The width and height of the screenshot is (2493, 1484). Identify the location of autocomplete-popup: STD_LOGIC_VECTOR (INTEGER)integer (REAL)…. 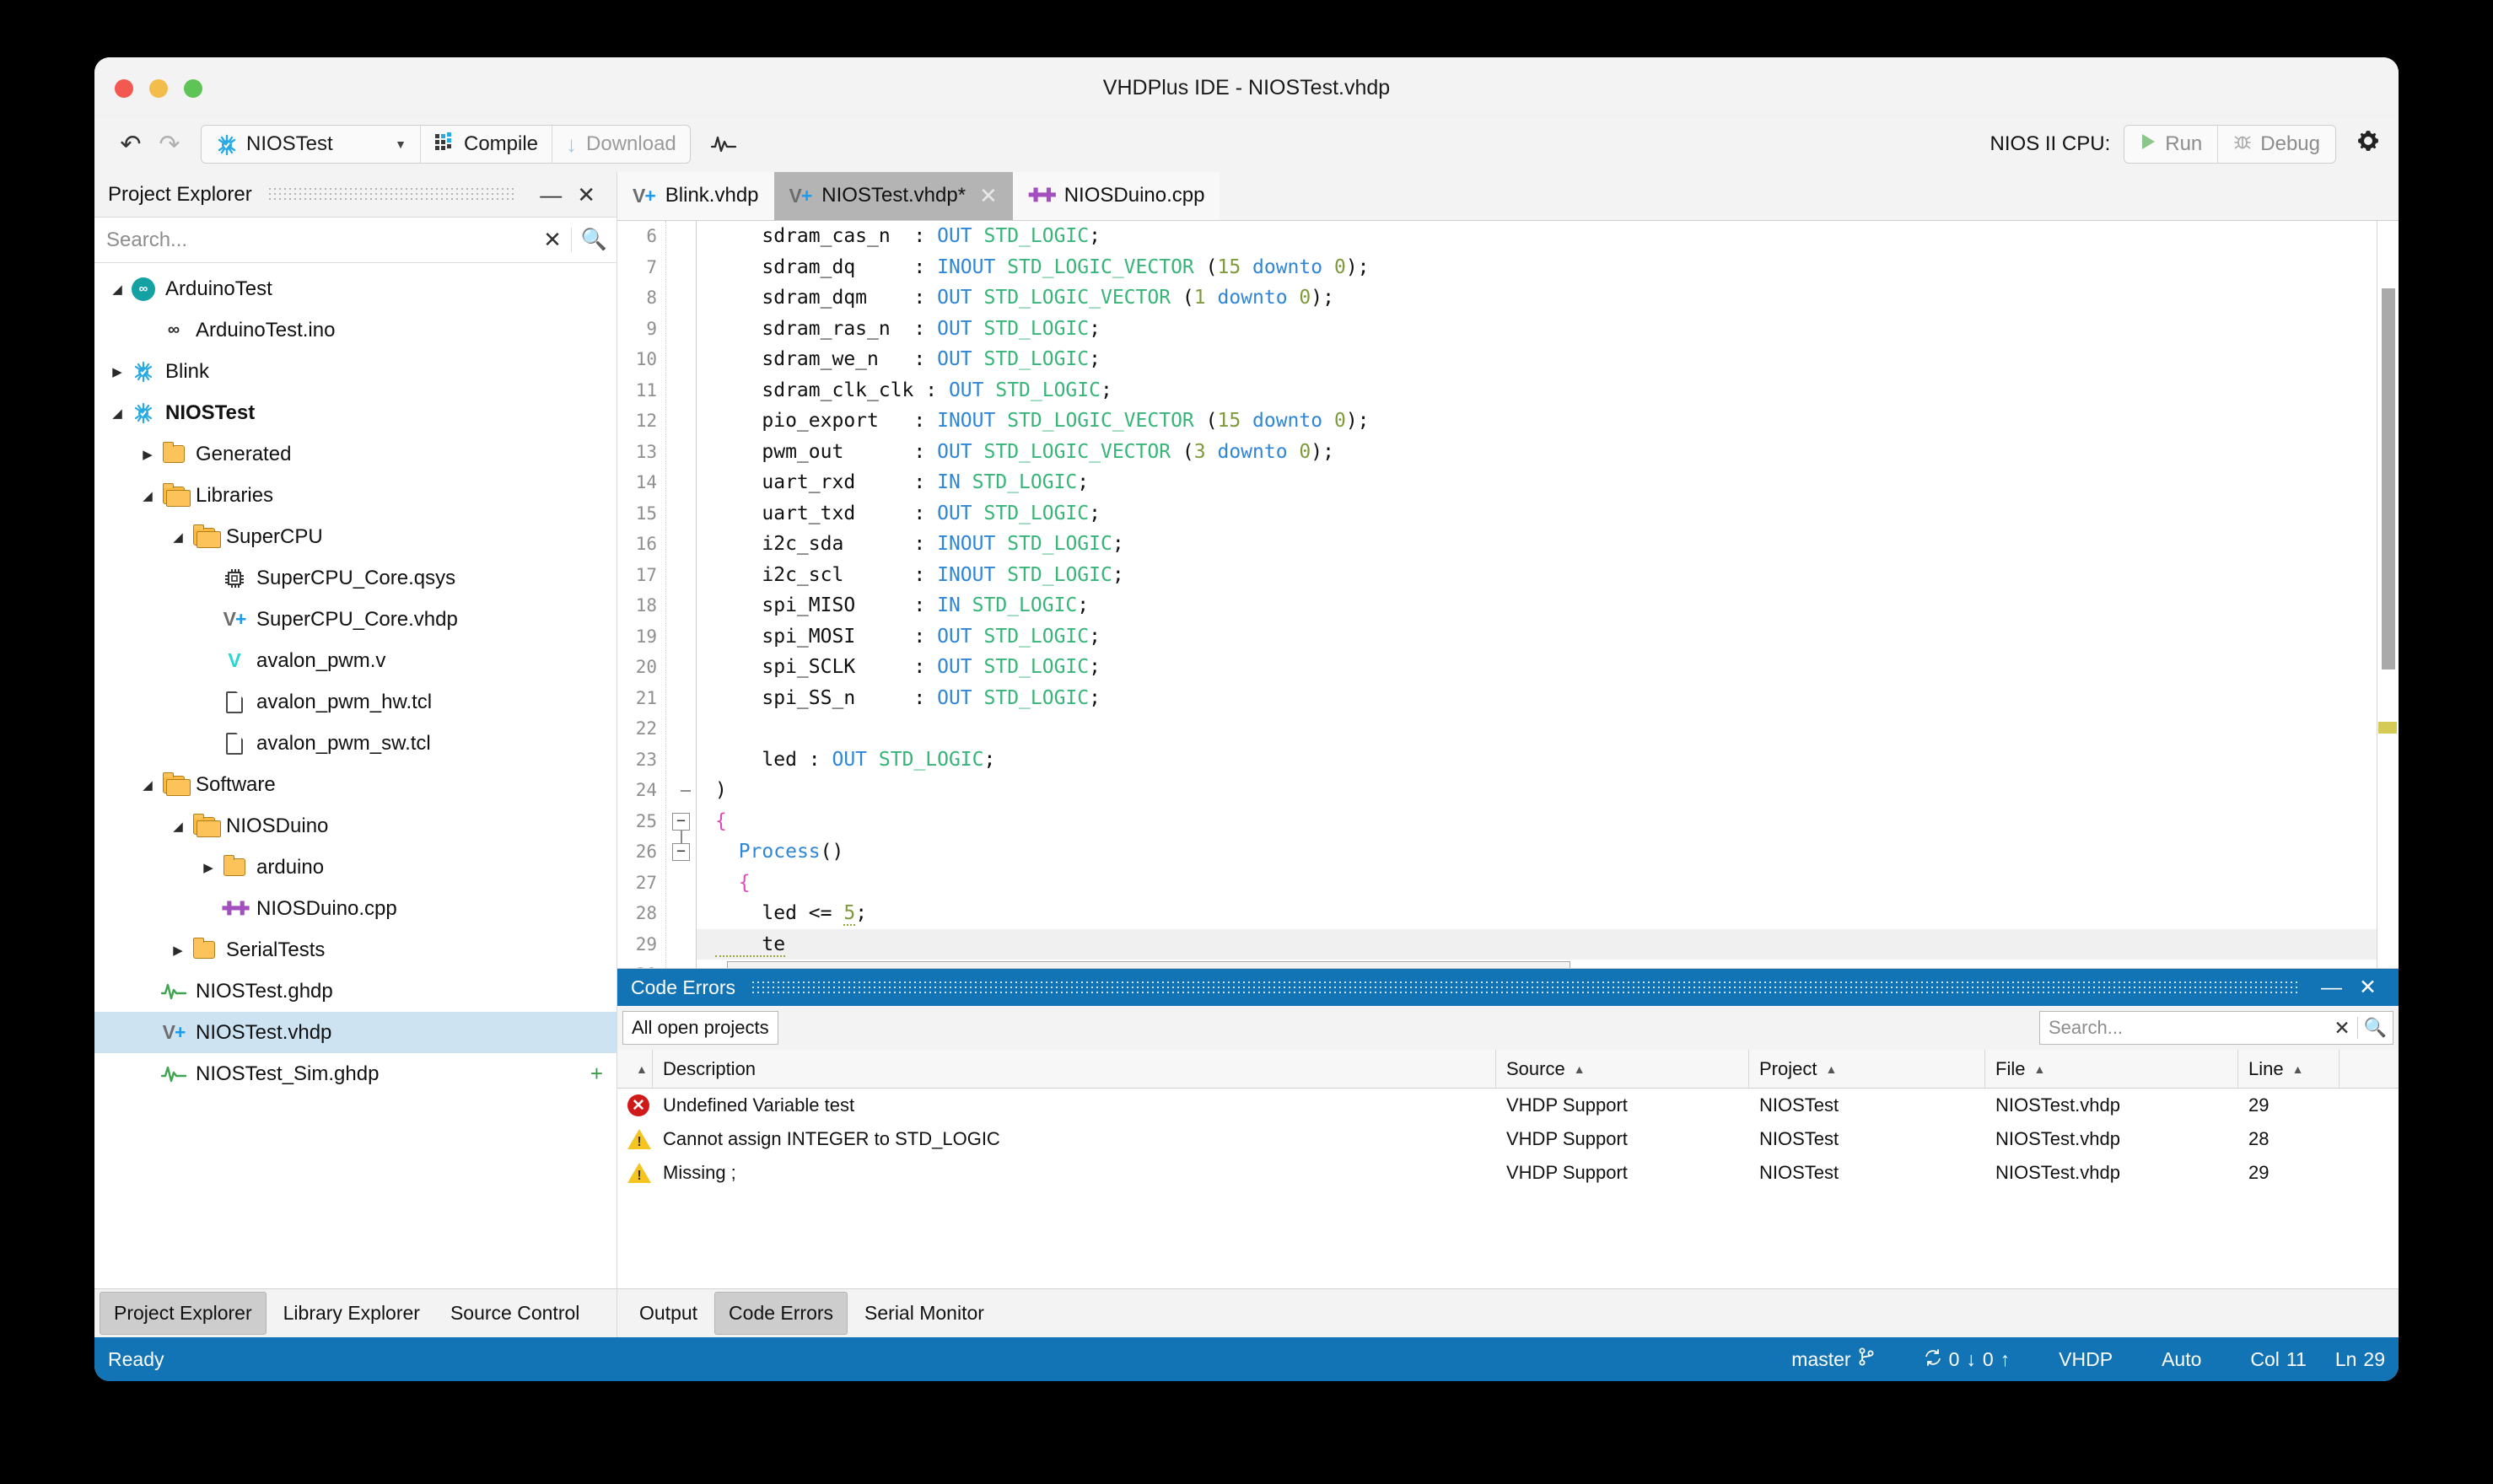
(1148, 964).